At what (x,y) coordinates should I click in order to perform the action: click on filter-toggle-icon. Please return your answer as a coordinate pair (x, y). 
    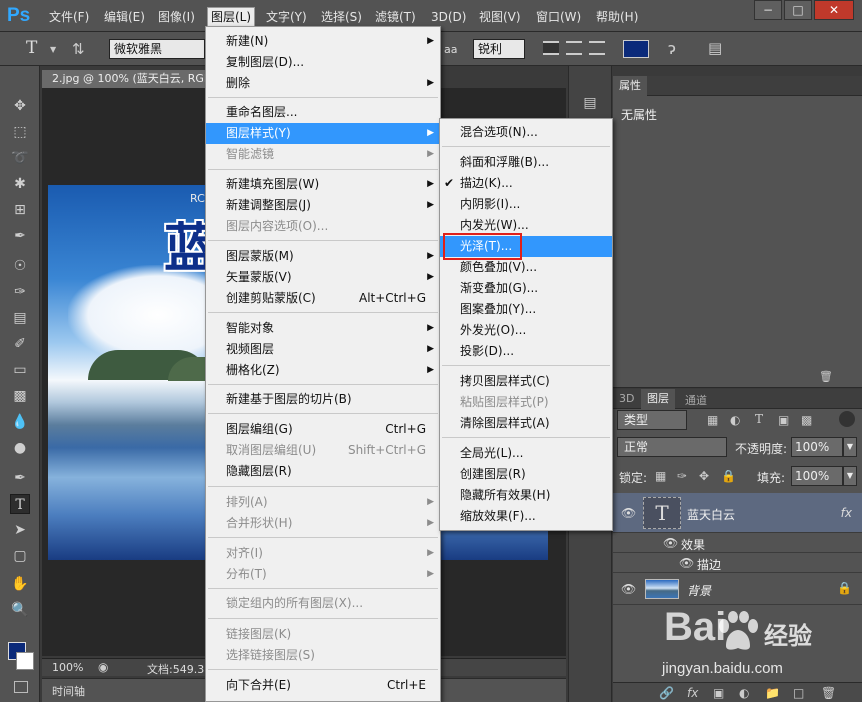
    Looking at the image, I should click on (847, 419).